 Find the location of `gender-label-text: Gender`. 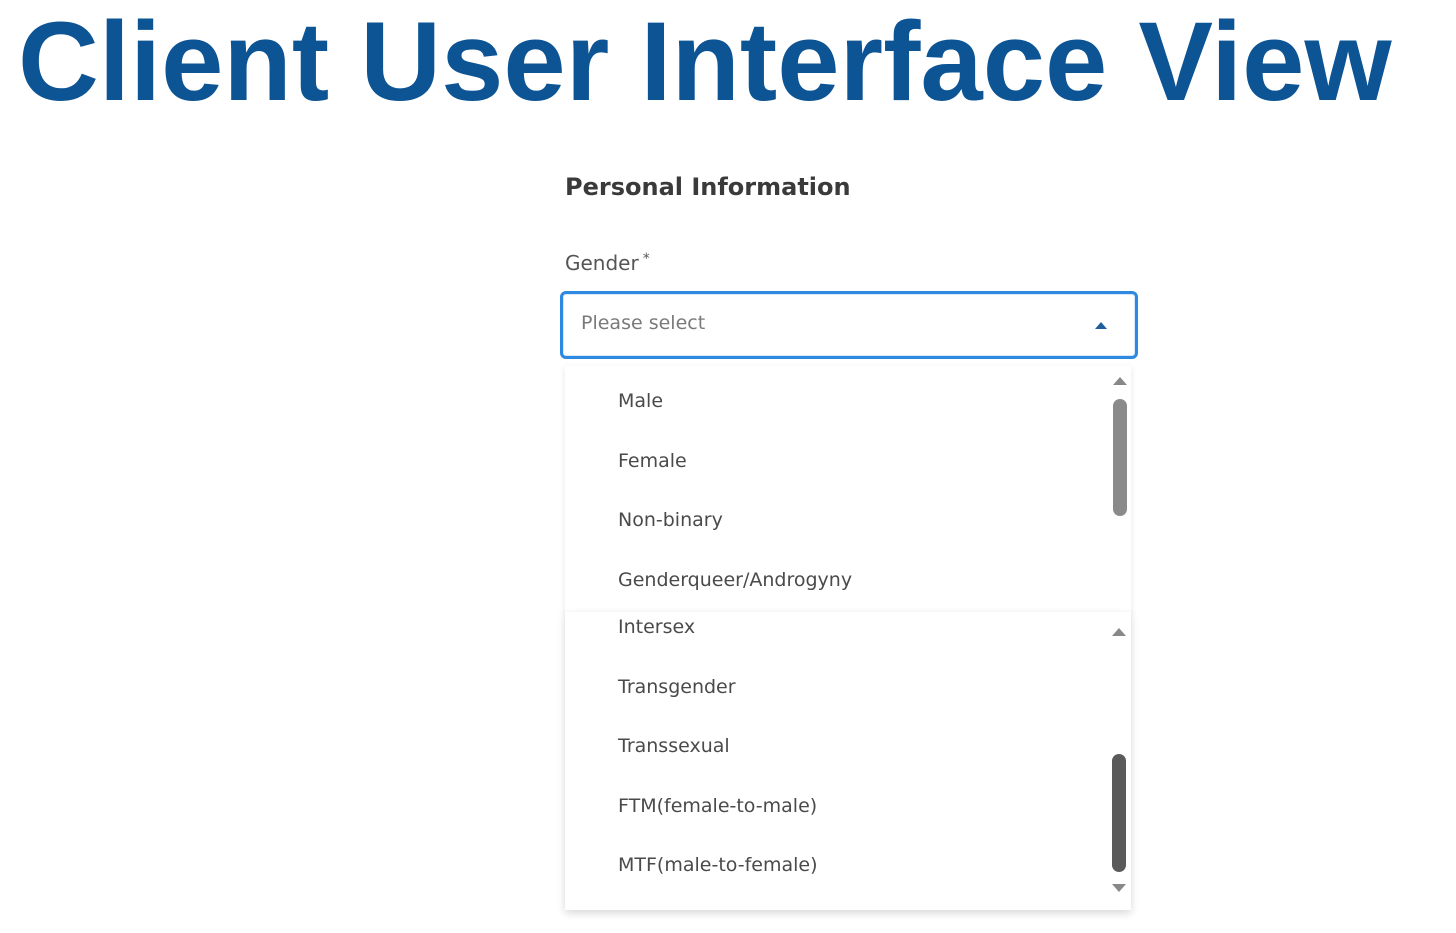

gender-label-text: Gender is located at coordinates (602, 263).